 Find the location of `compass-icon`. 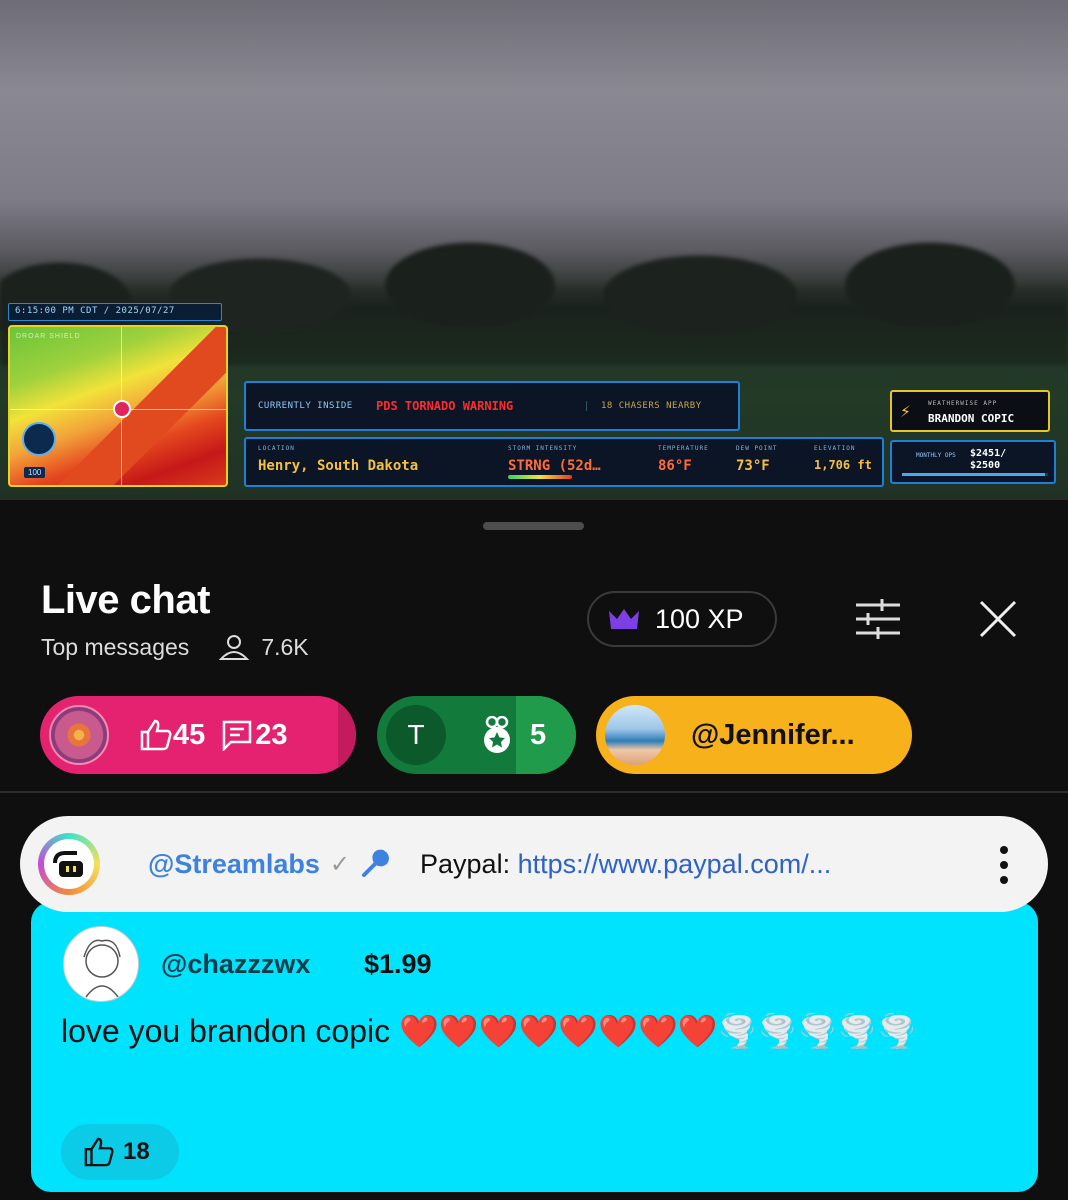

compass-icon is located at coordinates (39, 439).